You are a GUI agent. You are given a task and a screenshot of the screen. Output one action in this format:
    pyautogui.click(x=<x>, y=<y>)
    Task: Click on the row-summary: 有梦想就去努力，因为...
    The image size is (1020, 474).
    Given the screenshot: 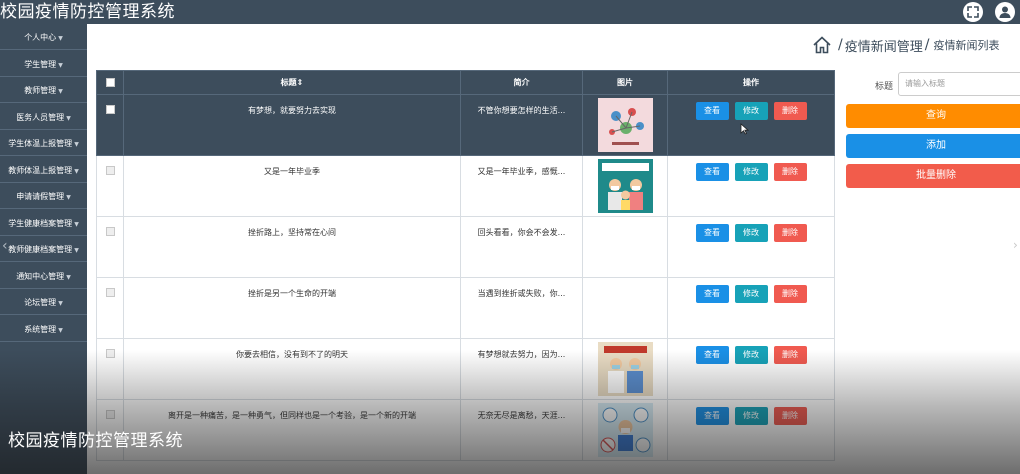 What is the action you would take?
    pyautogui.click(x=521, y=369)
    